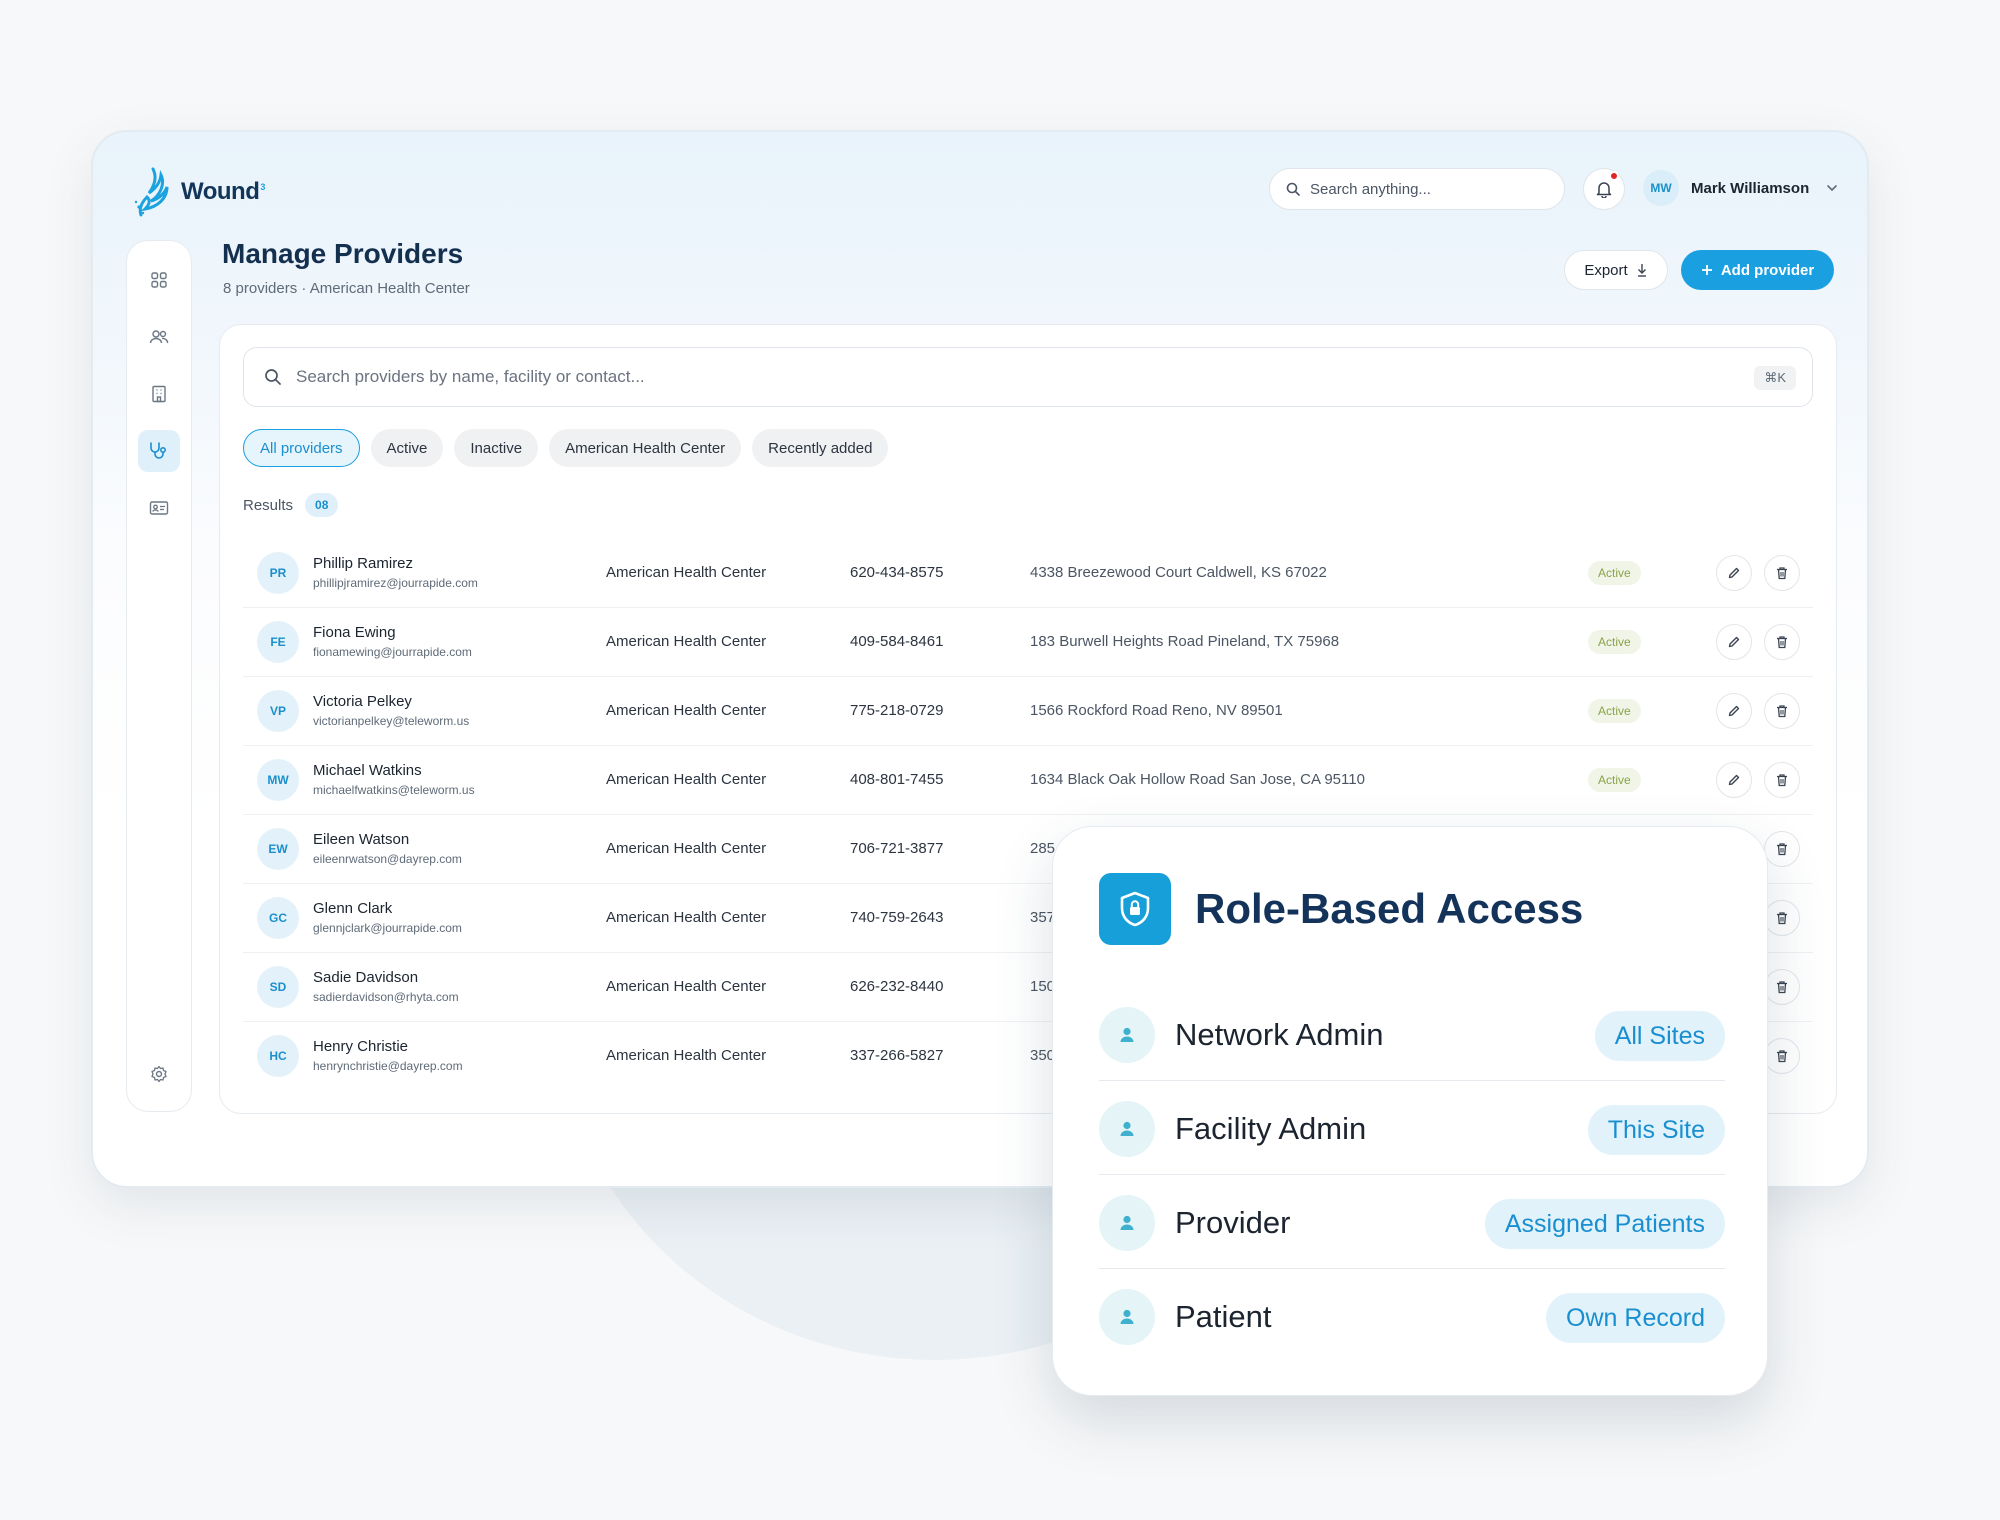 This screenshot has height=1520, width=2000. Describe the element at coordinates (268, 505) in the screenshot. I see `results-label: Results` at that location.